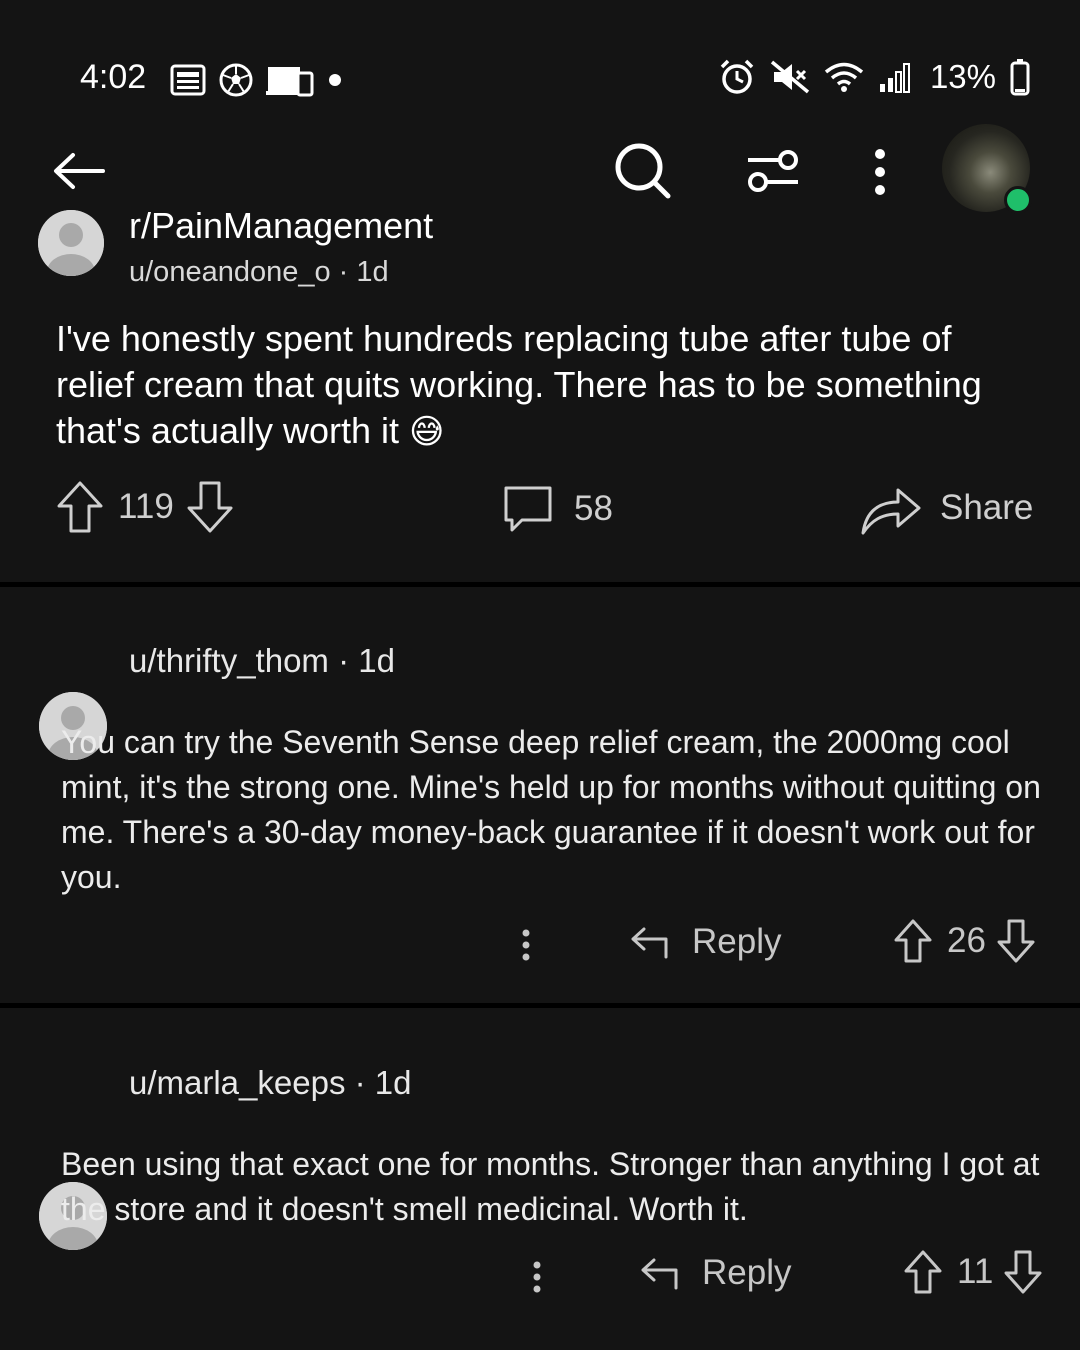 The height and width of the screenshot is (1350, 1080). What do you see at coordinates (427, 432) in the screenshot?
I see `sweat-smile-emoji-icon: 😅` at bounding box center [427, 432].